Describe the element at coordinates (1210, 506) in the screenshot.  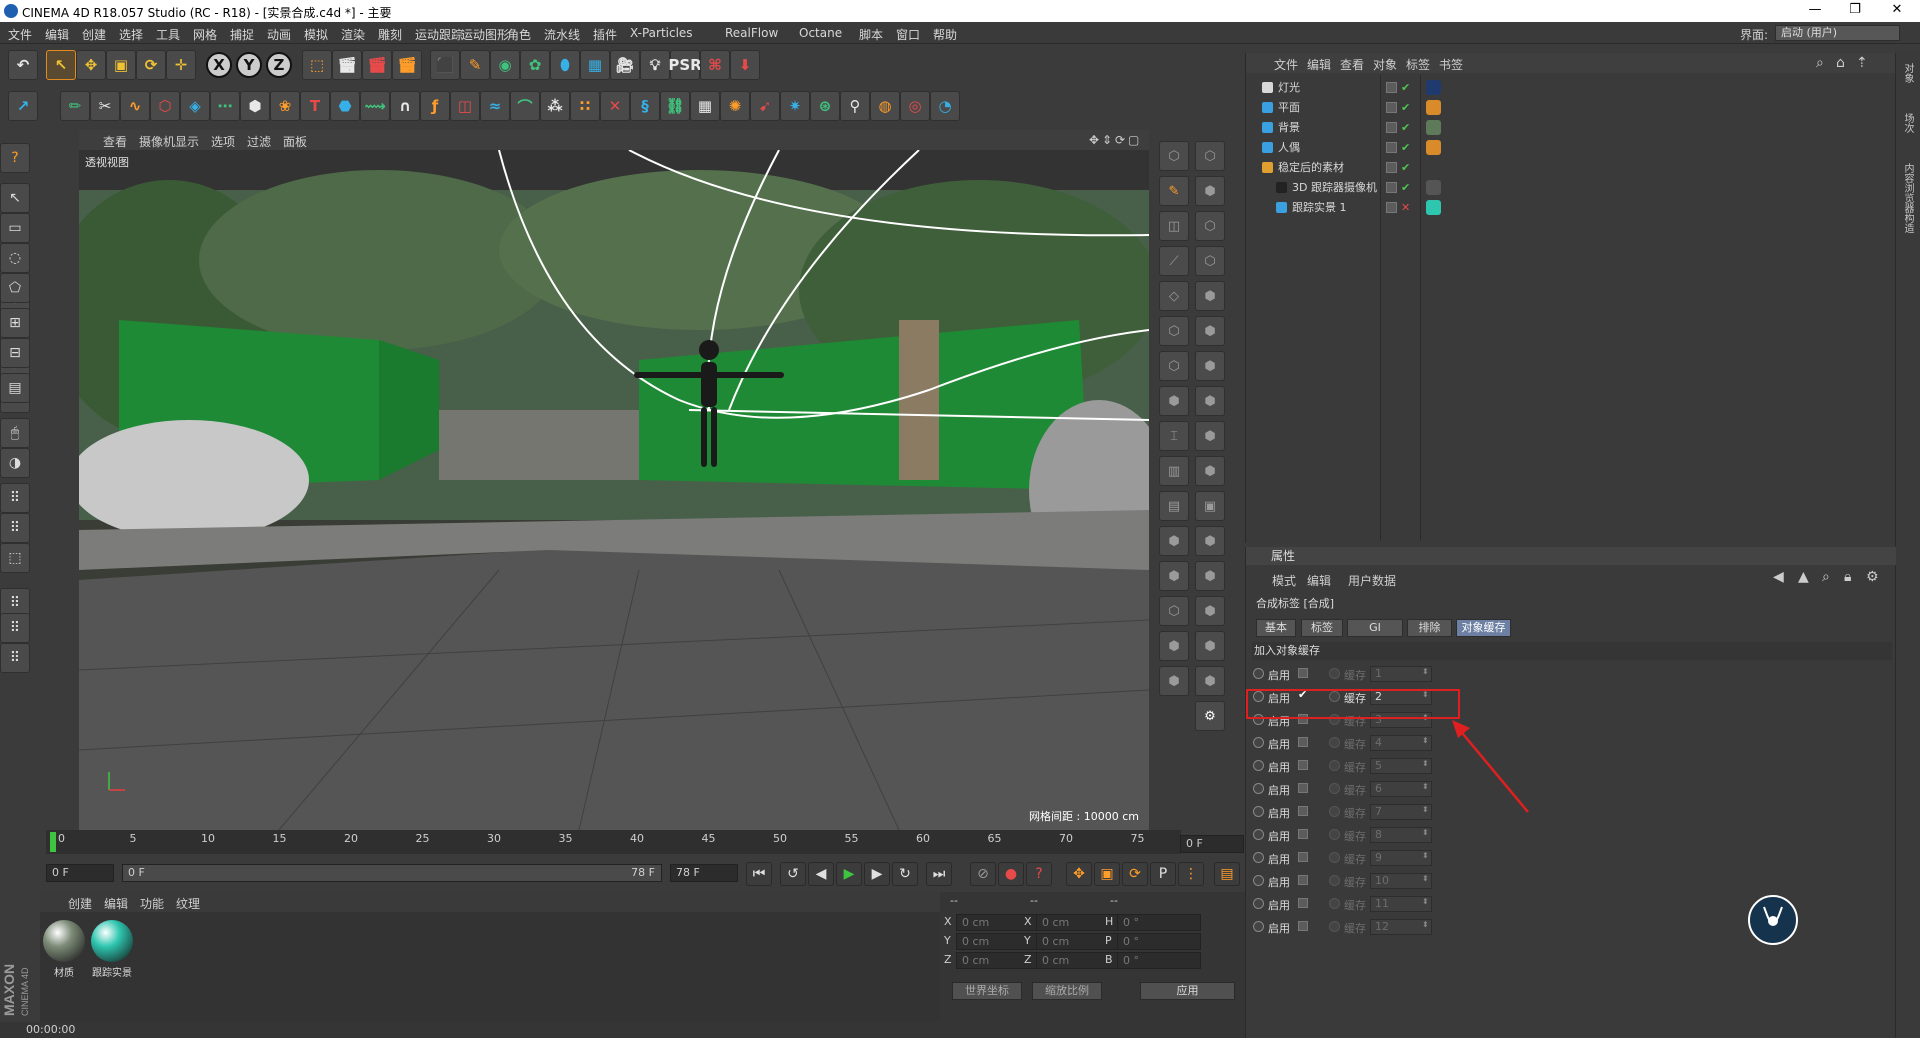
I see `tool-column-b-icon-10: ▣` at that location.